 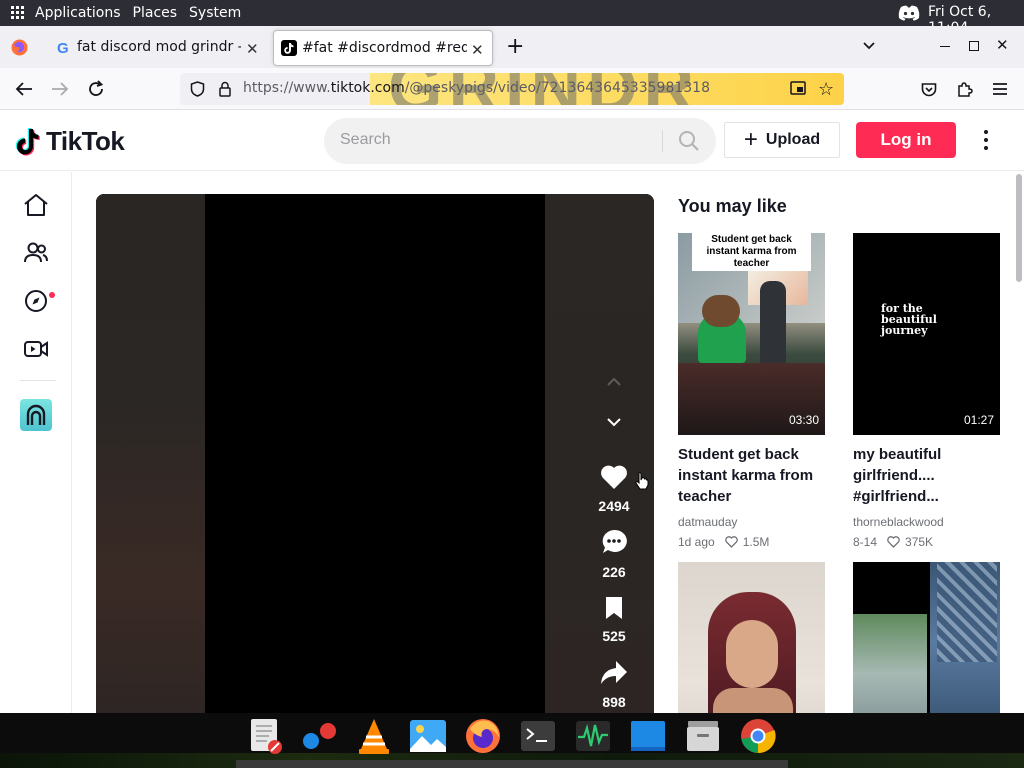 I want to click on url-path: /@peskypigs/video/7213643645335981318, so click(x=557, y=88).